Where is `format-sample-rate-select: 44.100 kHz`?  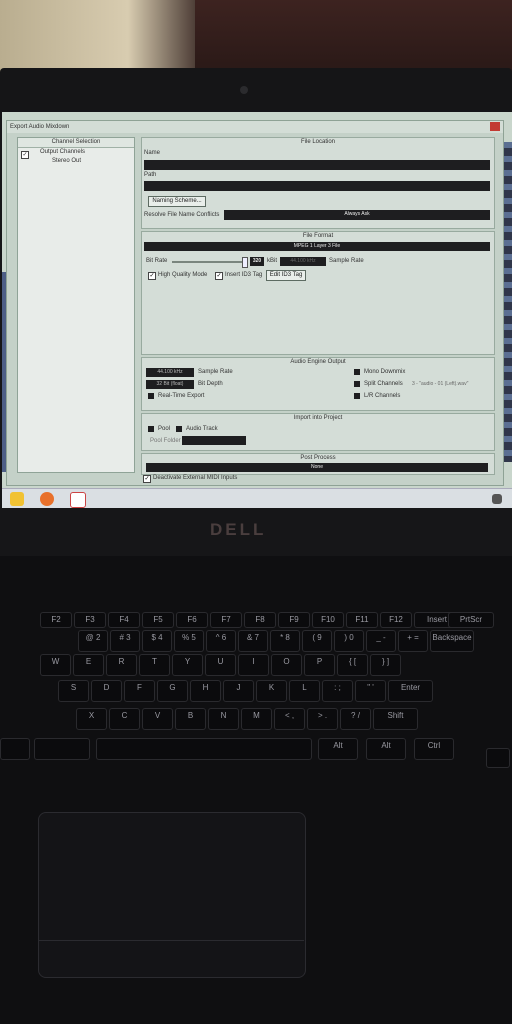
format-sample-rate-select: 44.100 kHz is located at coordinates (303, 261).